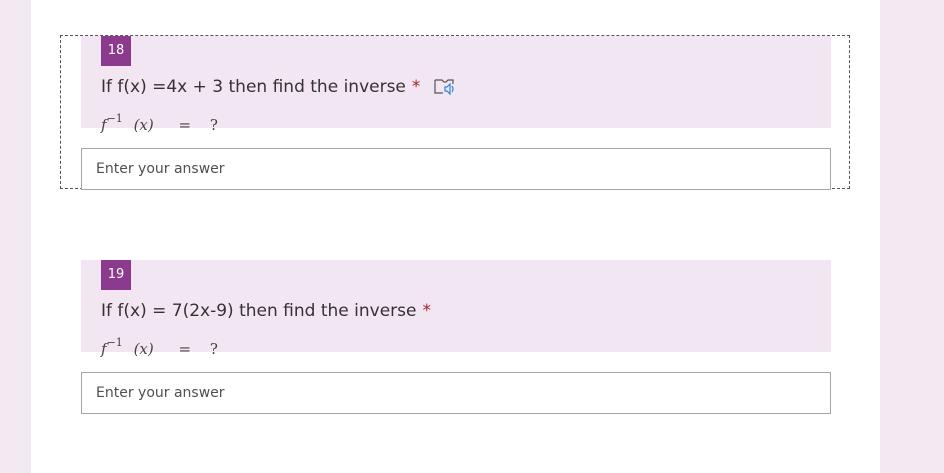  I want to click on question-title-text: If f(x) = 7(2x-9) then find the inverse, so click(259, 311).